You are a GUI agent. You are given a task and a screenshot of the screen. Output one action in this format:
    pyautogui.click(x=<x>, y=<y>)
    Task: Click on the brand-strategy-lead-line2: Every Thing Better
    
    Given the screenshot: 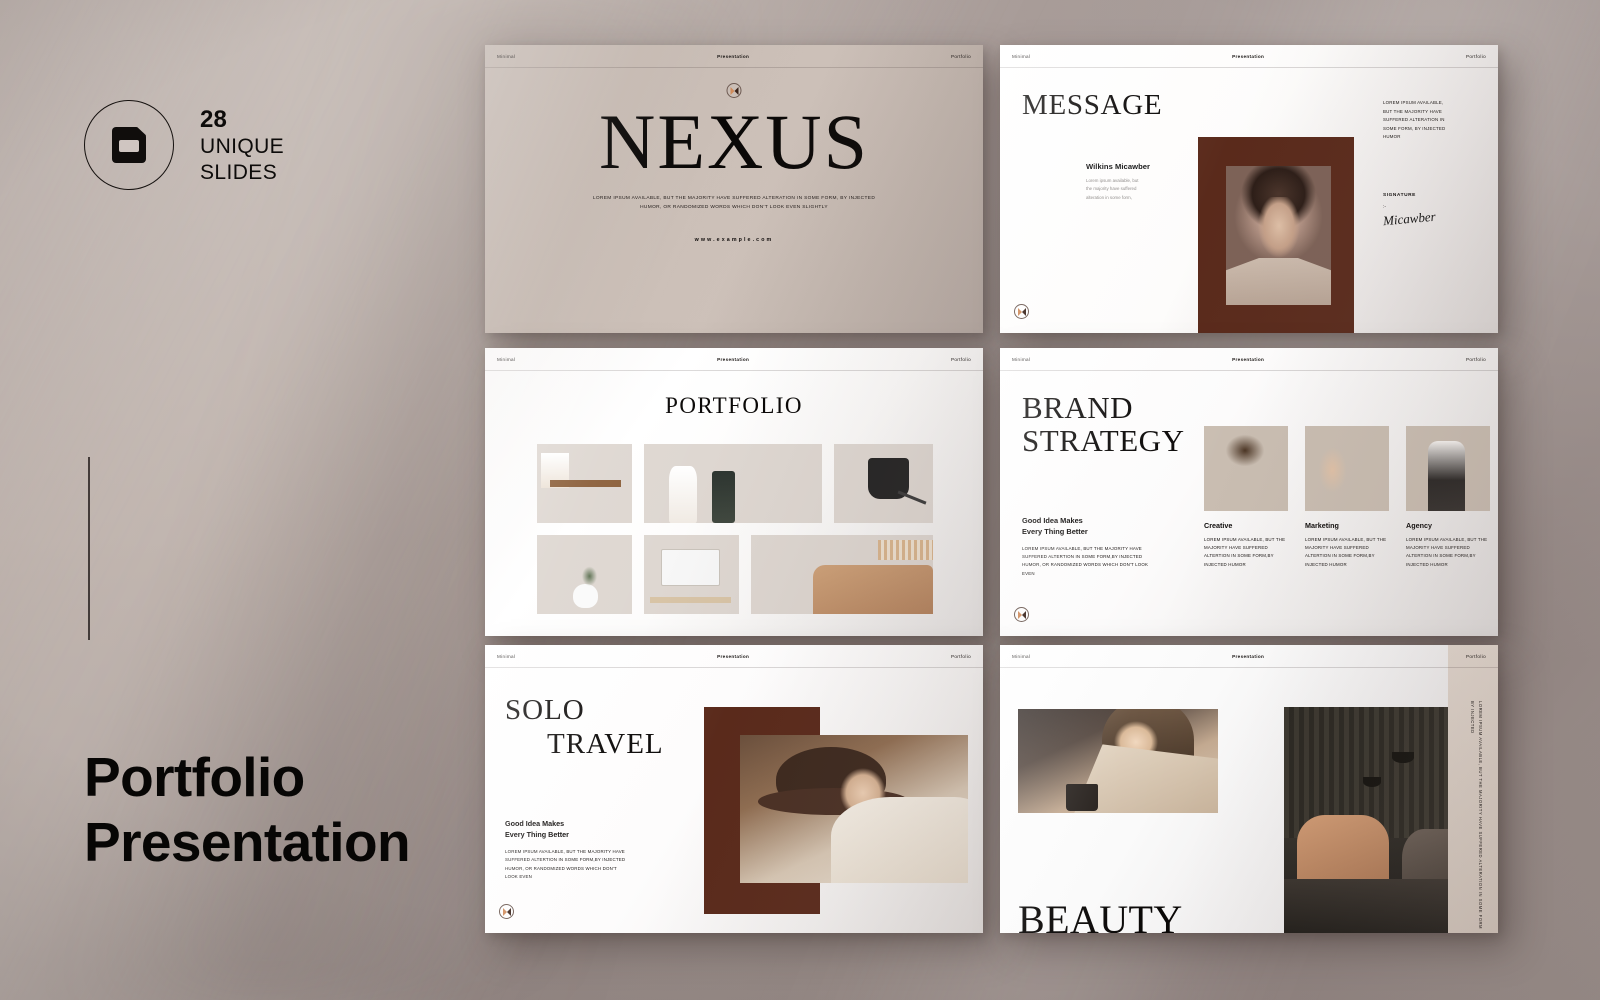 What is the action you would take?
    pyautogui.click(x=1055, y=532)
    